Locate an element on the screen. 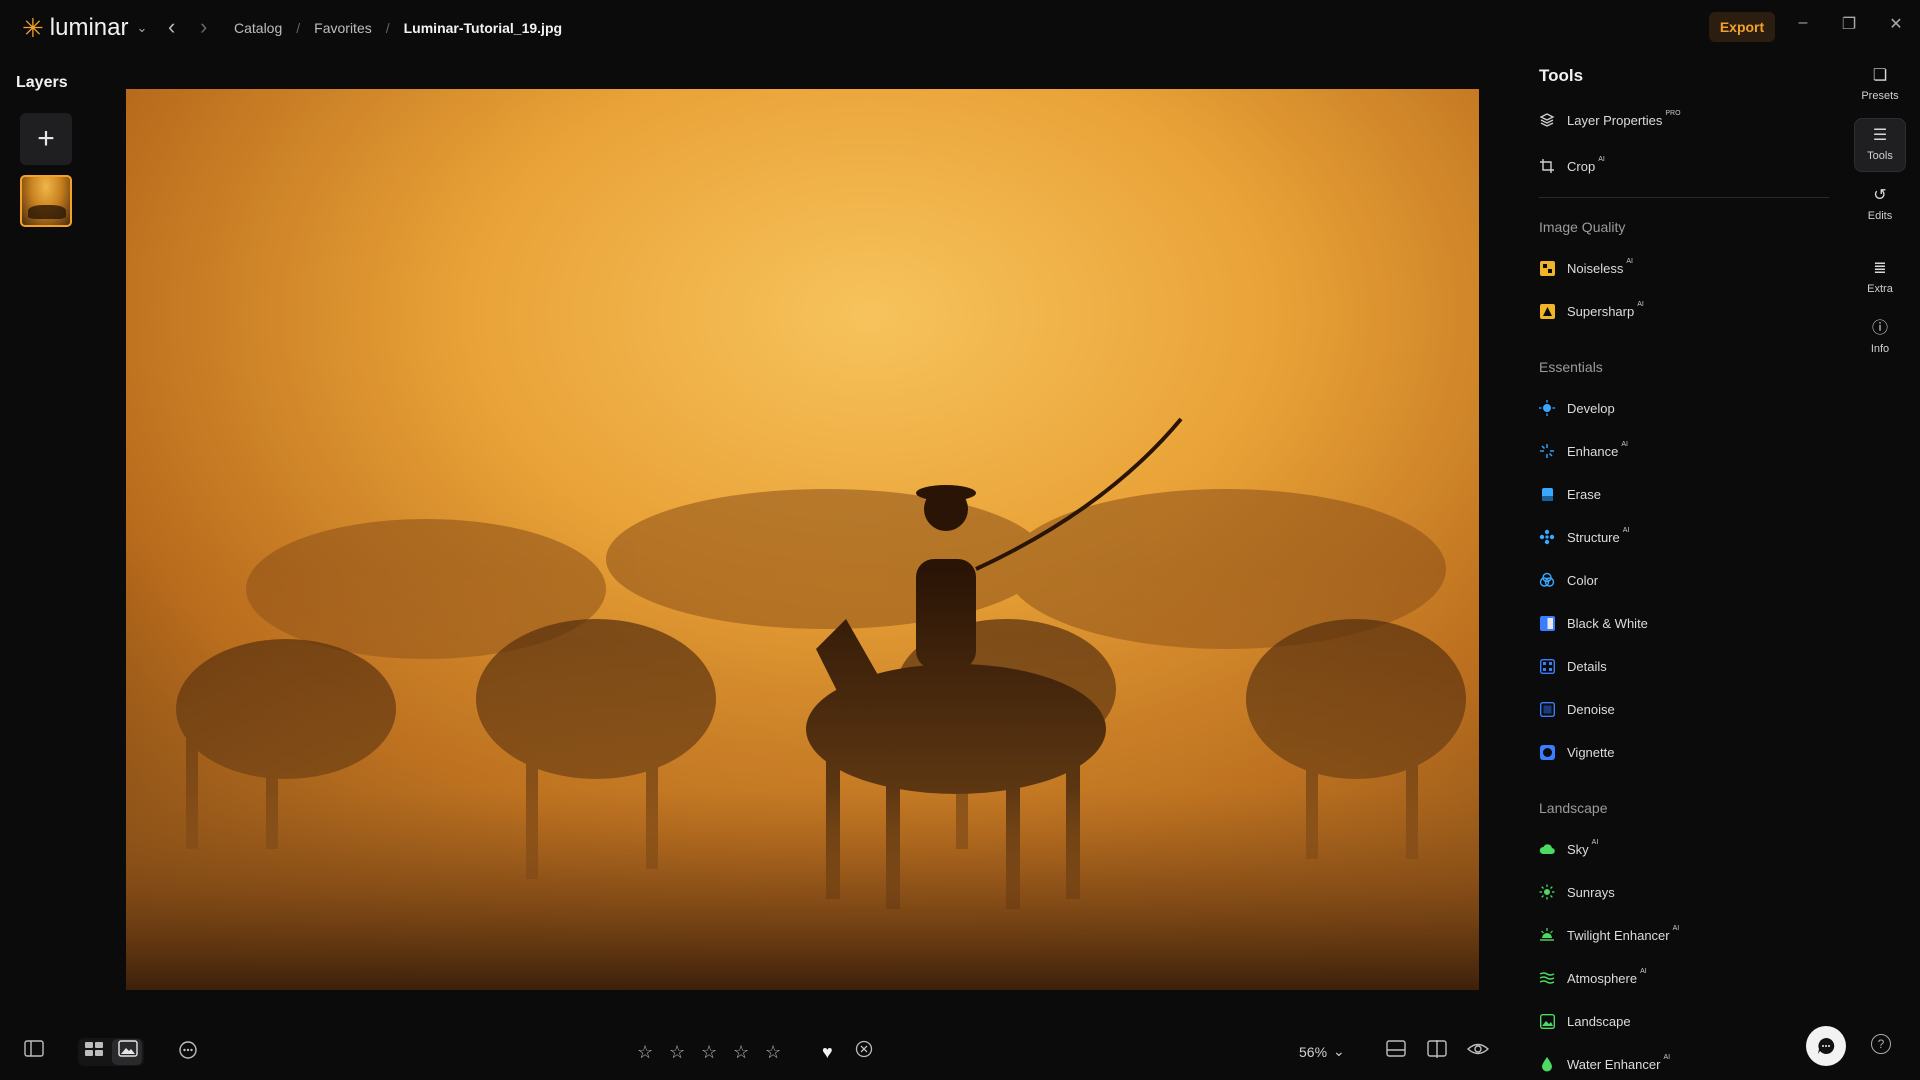  tool-structure: Structure AI is located at coordinates (1584, 537).